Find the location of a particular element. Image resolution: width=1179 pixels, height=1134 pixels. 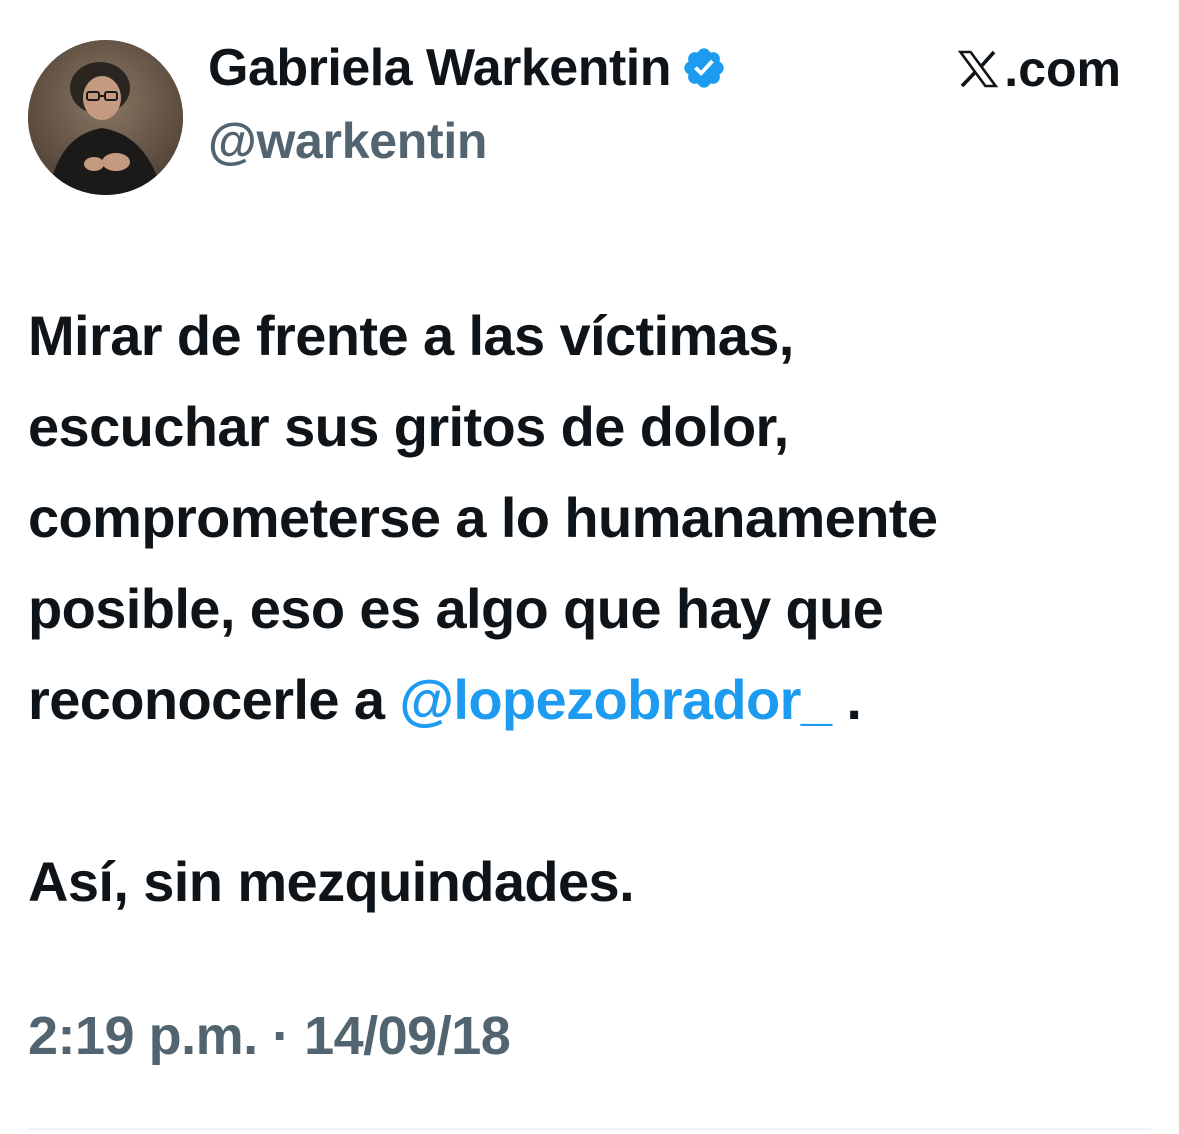

tweet-line: posible, eso es algo que hay que is located at coordinates (456, 608).